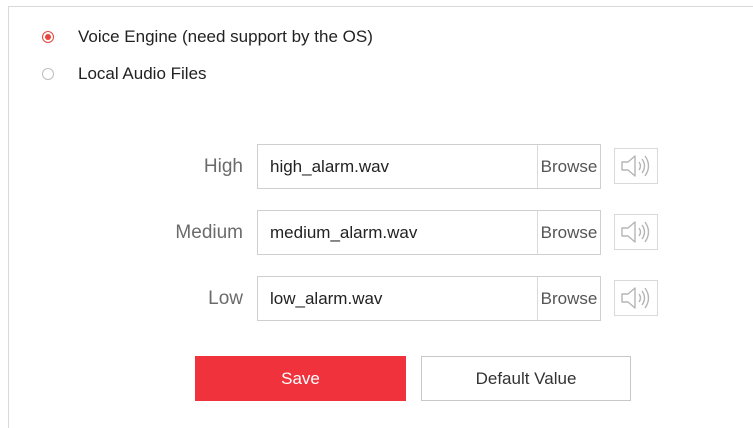 The width and height of the screenshot is (753, 428). I want to click on radio-local-audio-files: Local Audio Files, so click(124, 74).